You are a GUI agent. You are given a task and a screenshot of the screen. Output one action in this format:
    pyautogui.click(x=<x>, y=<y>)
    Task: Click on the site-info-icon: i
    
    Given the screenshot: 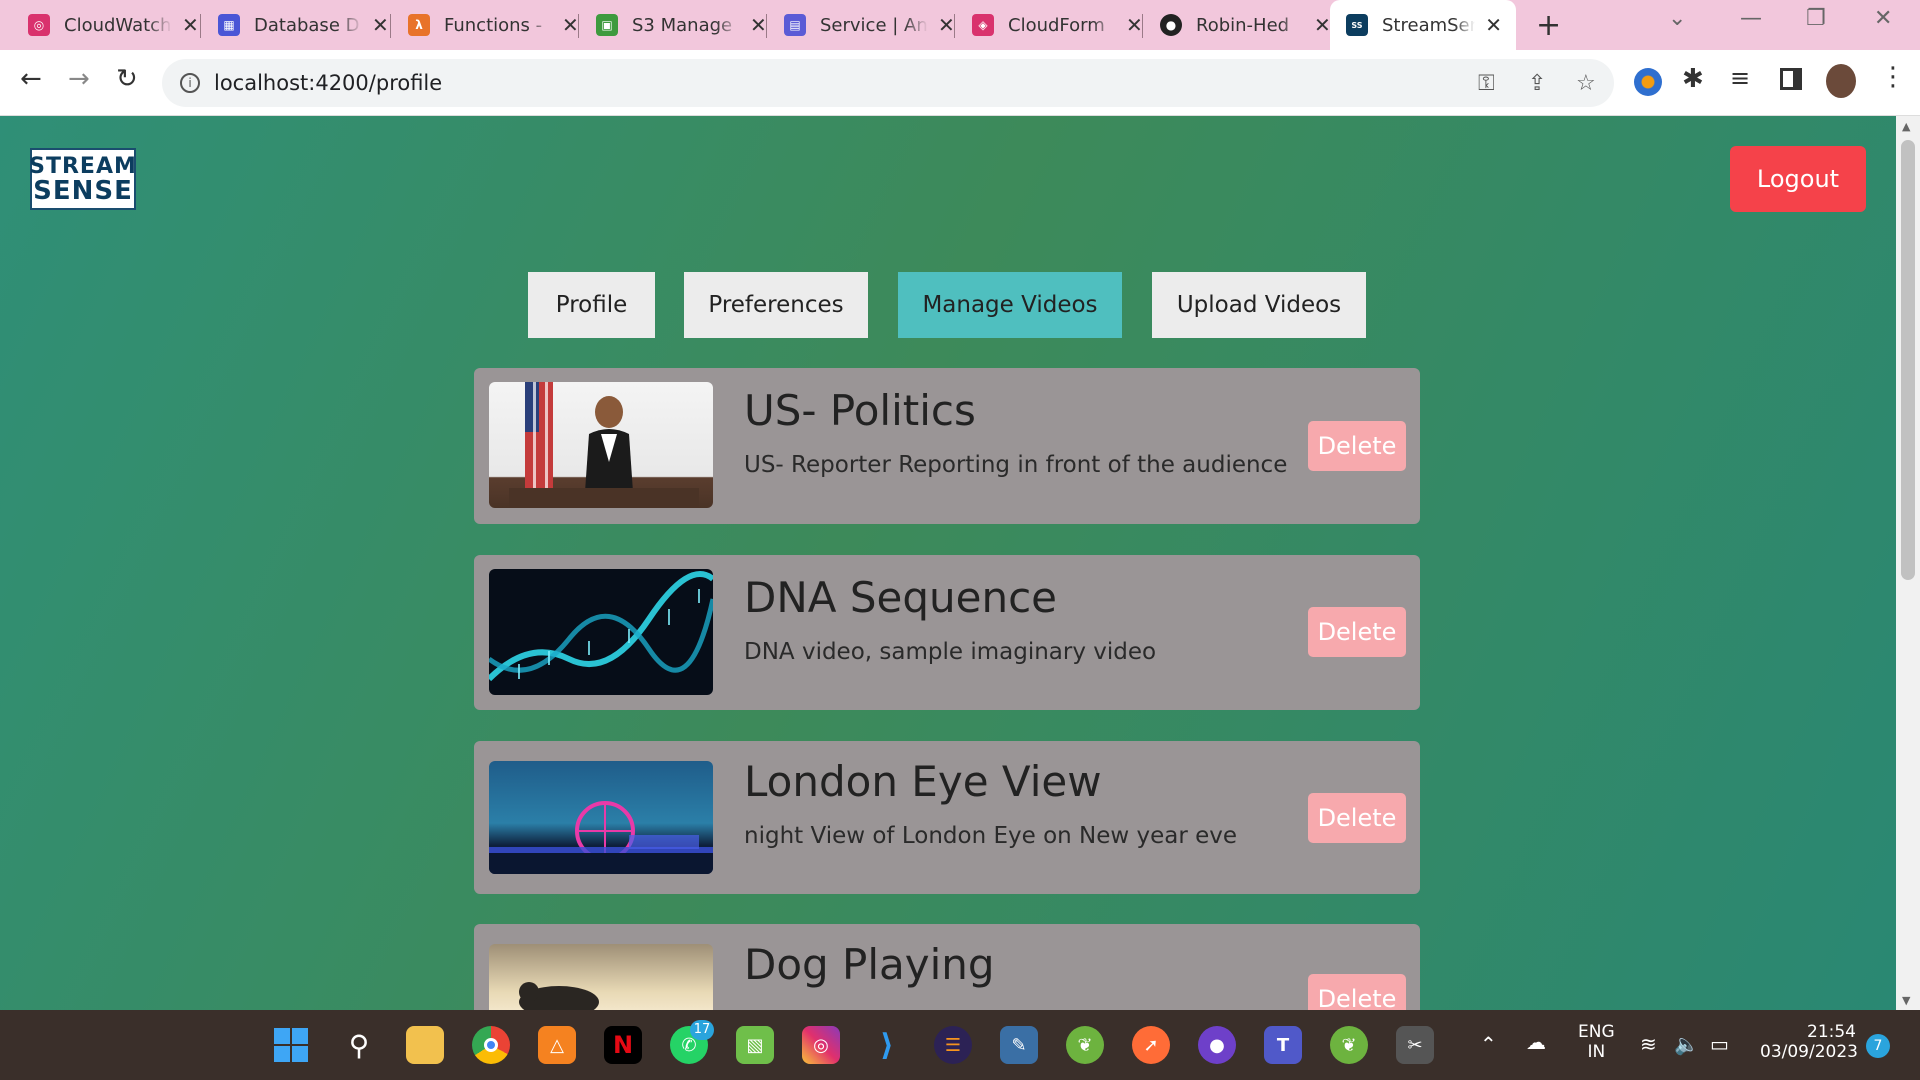 What is the action you would take?
    pyautogui.click(x=190, y=83)
    